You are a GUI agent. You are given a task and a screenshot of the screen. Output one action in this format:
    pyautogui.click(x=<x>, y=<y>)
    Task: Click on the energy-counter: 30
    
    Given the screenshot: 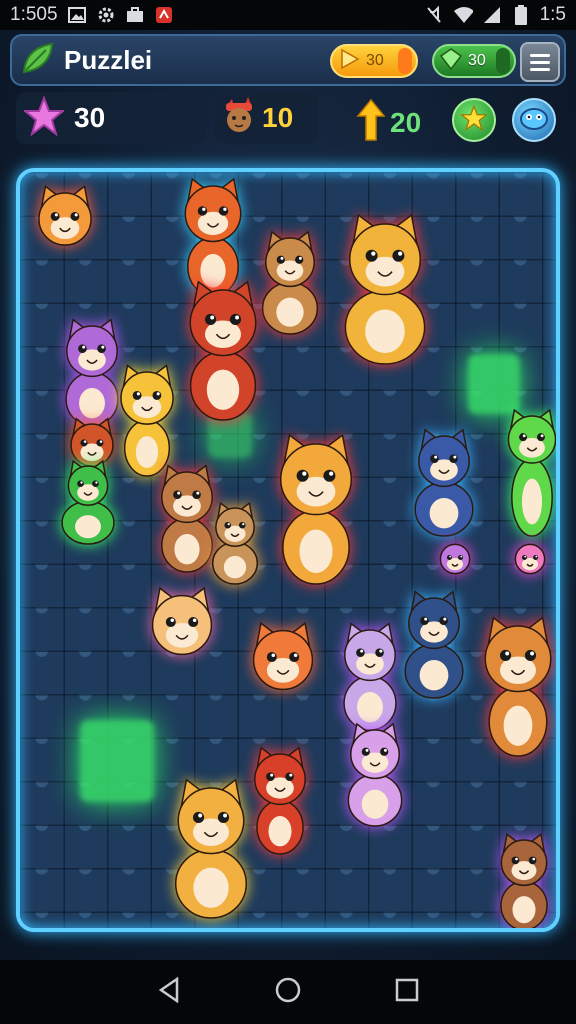 What is the action you would take?
    pyautogui.click(x=374, y=61)
    